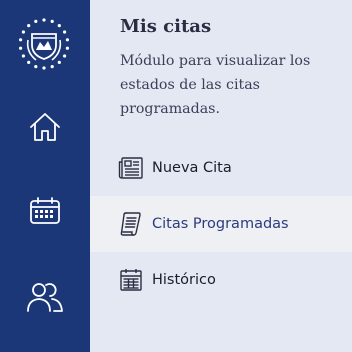 This screenshot has height=352, width=352. Describe the element at coordinates (166, 26) in the screenshot. I see `page-title: Mis citas` at that location.